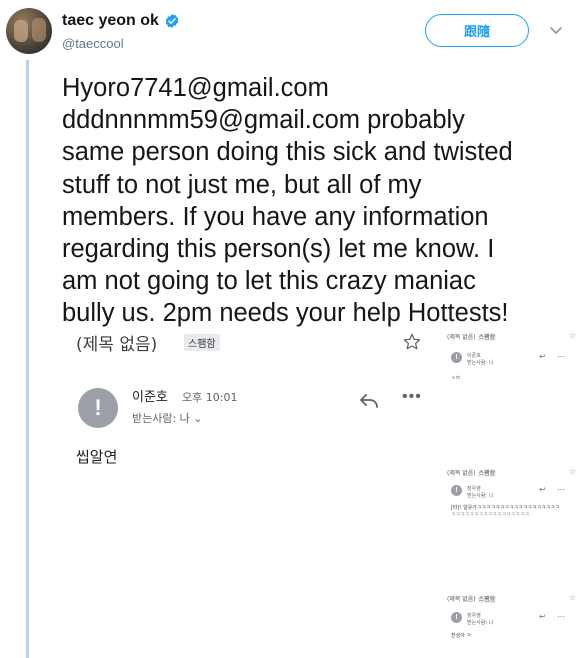  I want to click on follow-button: 跟隨, so click(477, 30).